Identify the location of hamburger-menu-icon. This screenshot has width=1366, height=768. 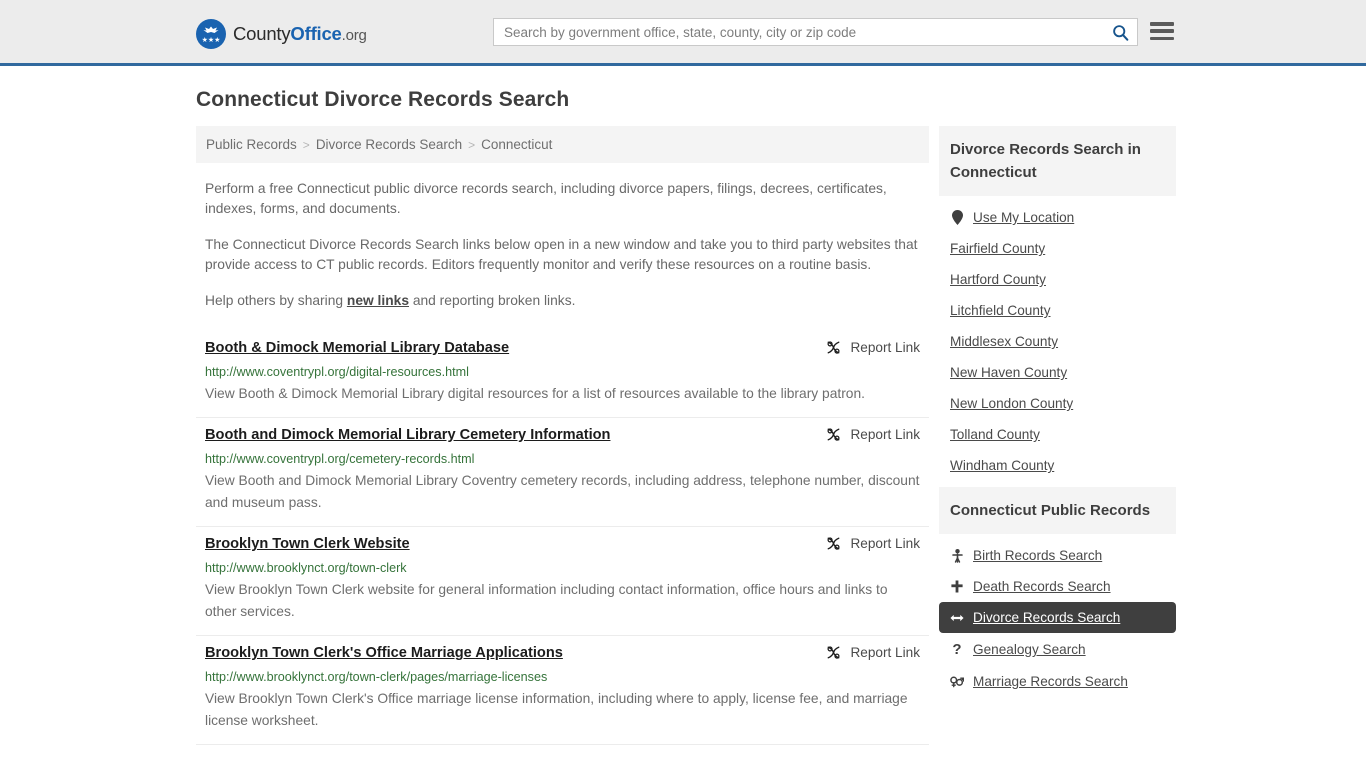
(1162, 31).